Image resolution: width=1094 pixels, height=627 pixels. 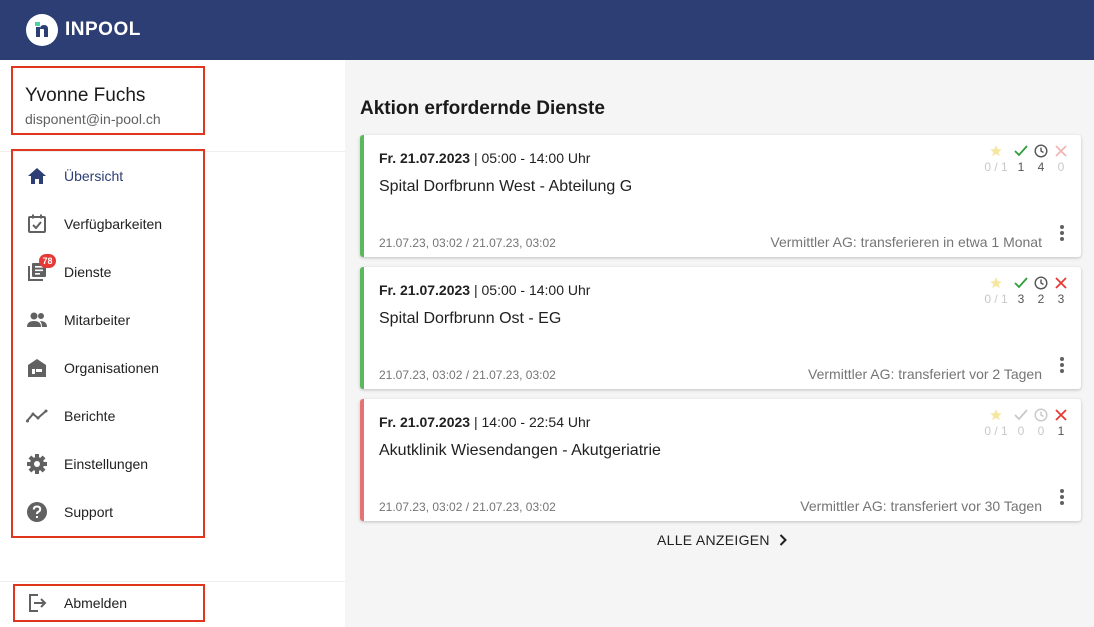 What do you see at coordinates (1061, 299) in the screenshot?
I see `stat-declined-value: 3` at bounding box center [1061, 299].